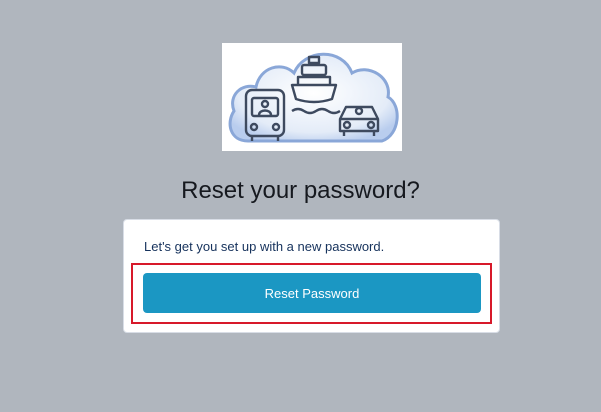  I want to click on reset-password-button: Reset Password, so click(312, 293).